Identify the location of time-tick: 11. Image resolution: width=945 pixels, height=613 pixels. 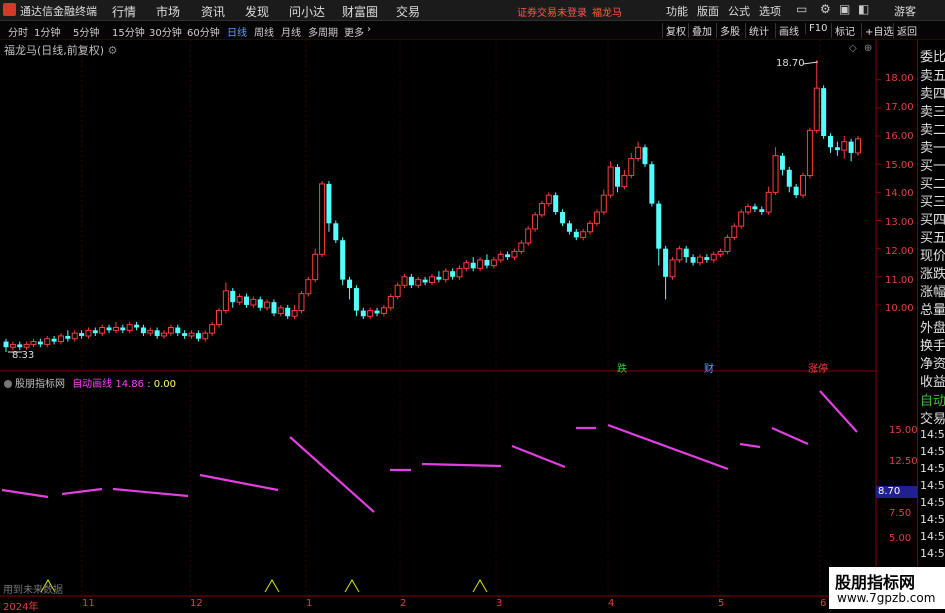
(88, 603).